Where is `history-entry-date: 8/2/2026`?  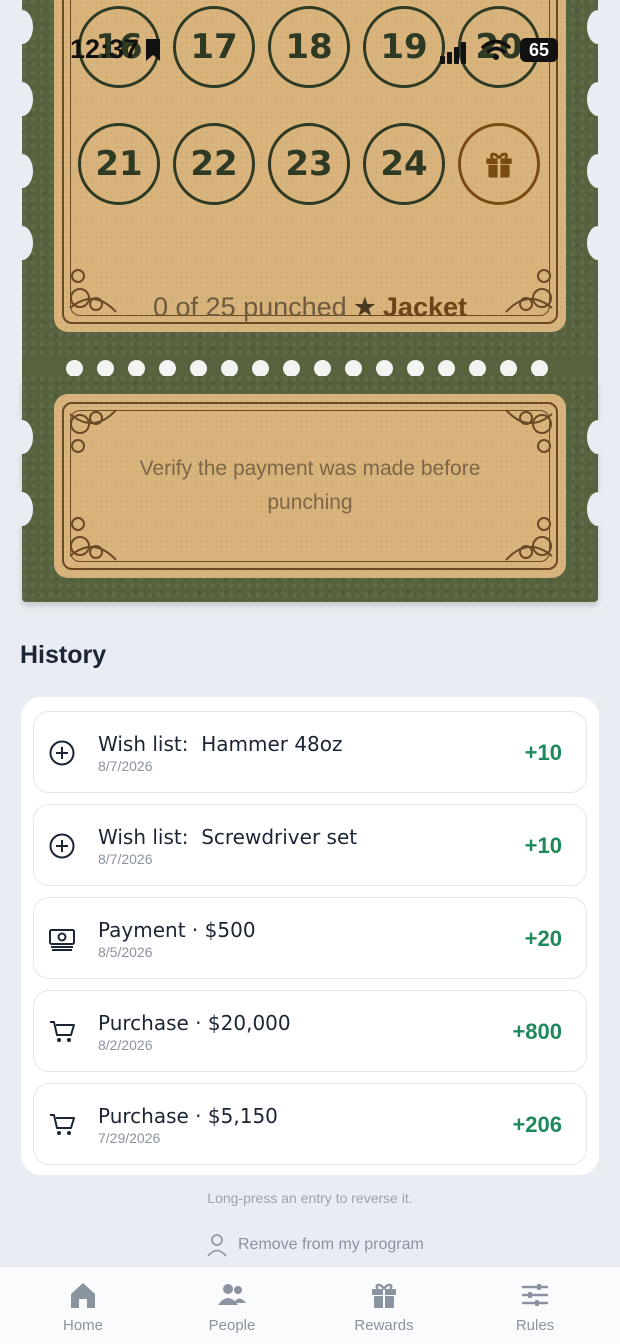
history-entry-date: 8/2/2026 is located at coordinates (125, 1045).